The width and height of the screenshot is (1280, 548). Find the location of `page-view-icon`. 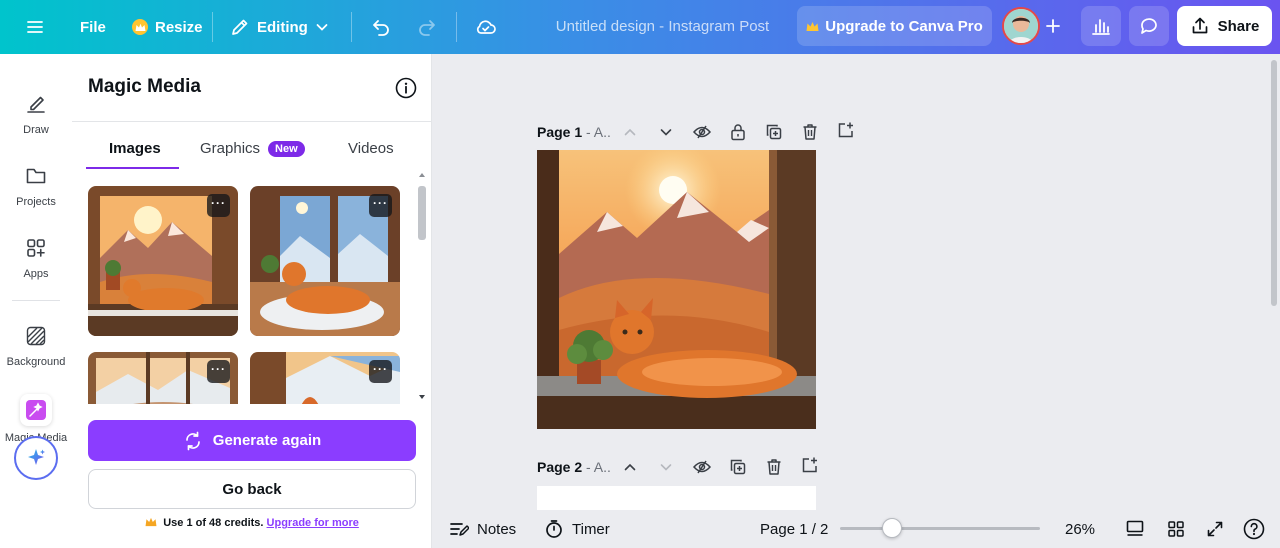

page-view-icon is located at coordinates (1135, 528).